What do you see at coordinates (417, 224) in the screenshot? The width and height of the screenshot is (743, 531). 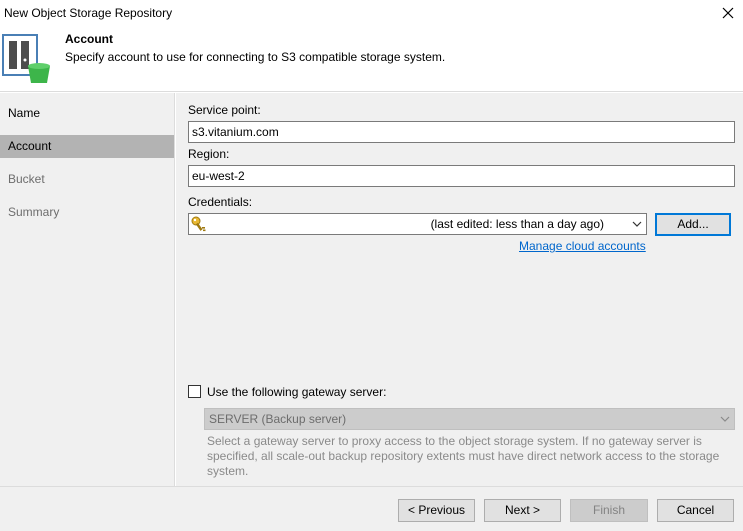 I see `credentials-dropdown: (last edited: less than a day ago)` at bounding box center [417, 224].